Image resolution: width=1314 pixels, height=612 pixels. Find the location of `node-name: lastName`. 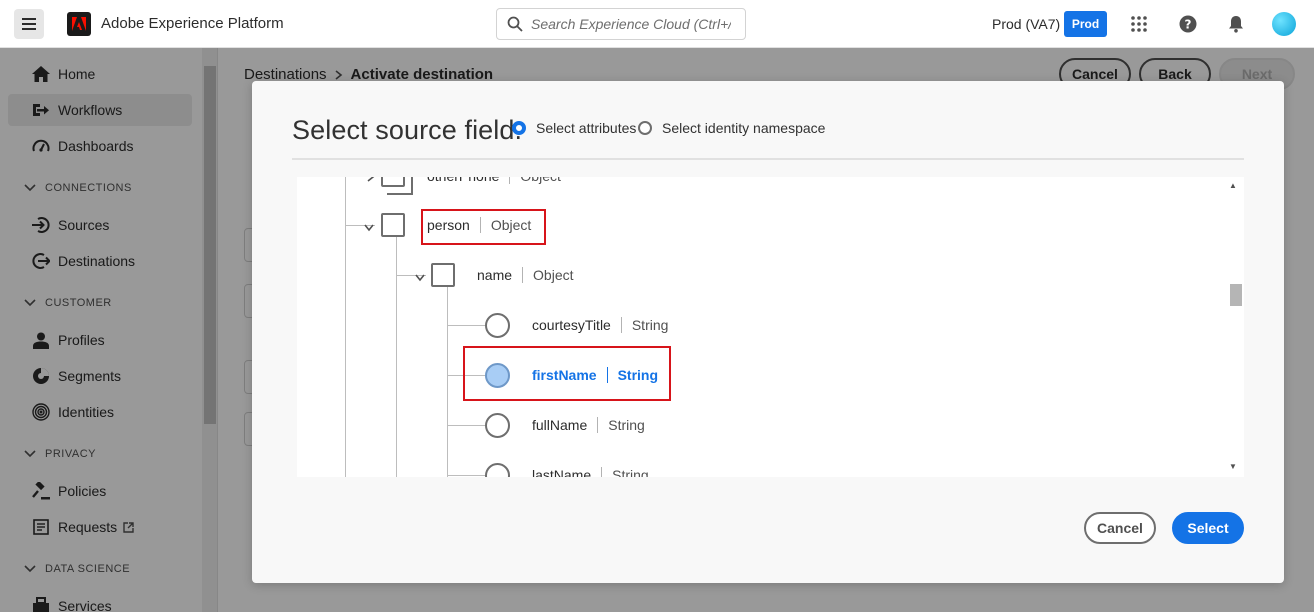

node-name: lastName is located at coordinates (562, 472).